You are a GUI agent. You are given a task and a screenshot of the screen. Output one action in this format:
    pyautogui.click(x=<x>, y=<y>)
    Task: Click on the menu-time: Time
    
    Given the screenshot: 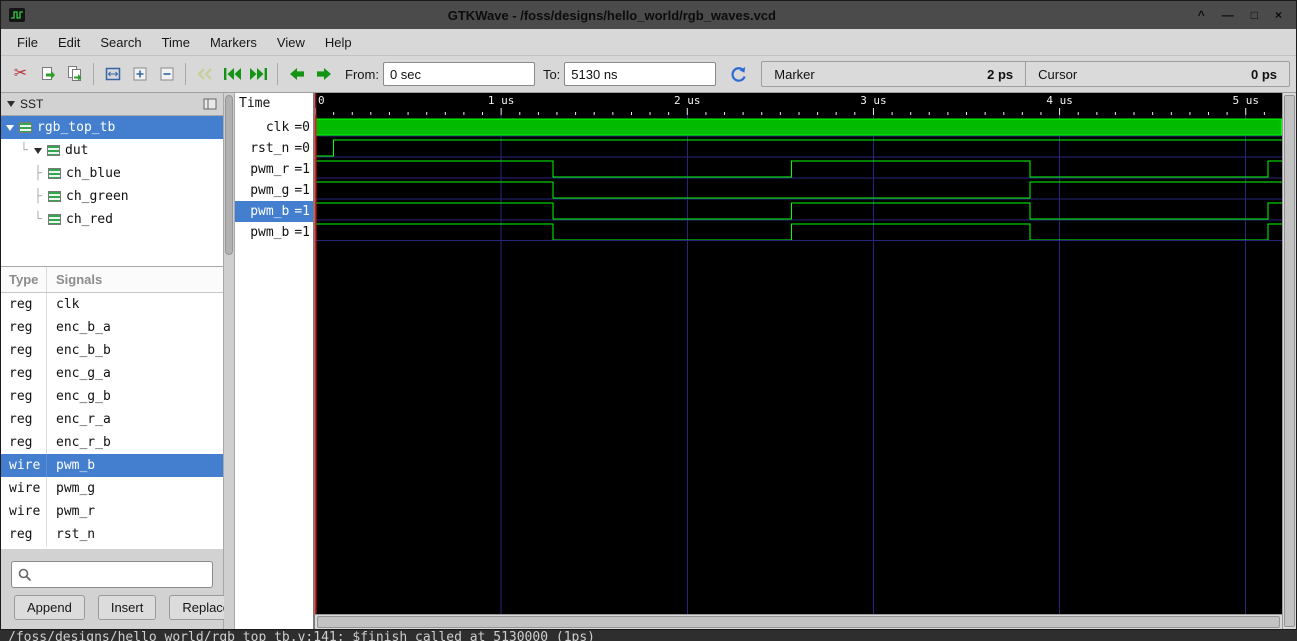 What is the action you would take?
    pyautogui.click(x=176, y=42)
    